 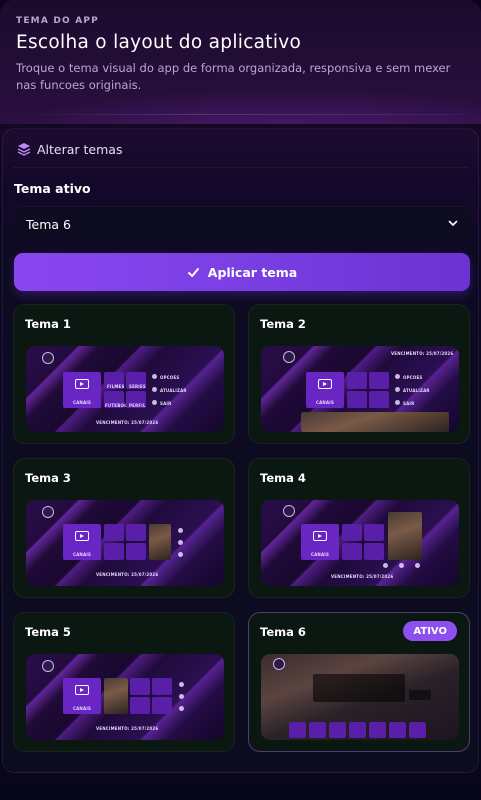 What do you see at coordinates (159, 42) in the screenshot?
I see `page-title: Escolha o layout do aplicativo` at bounding box center [159, 42].